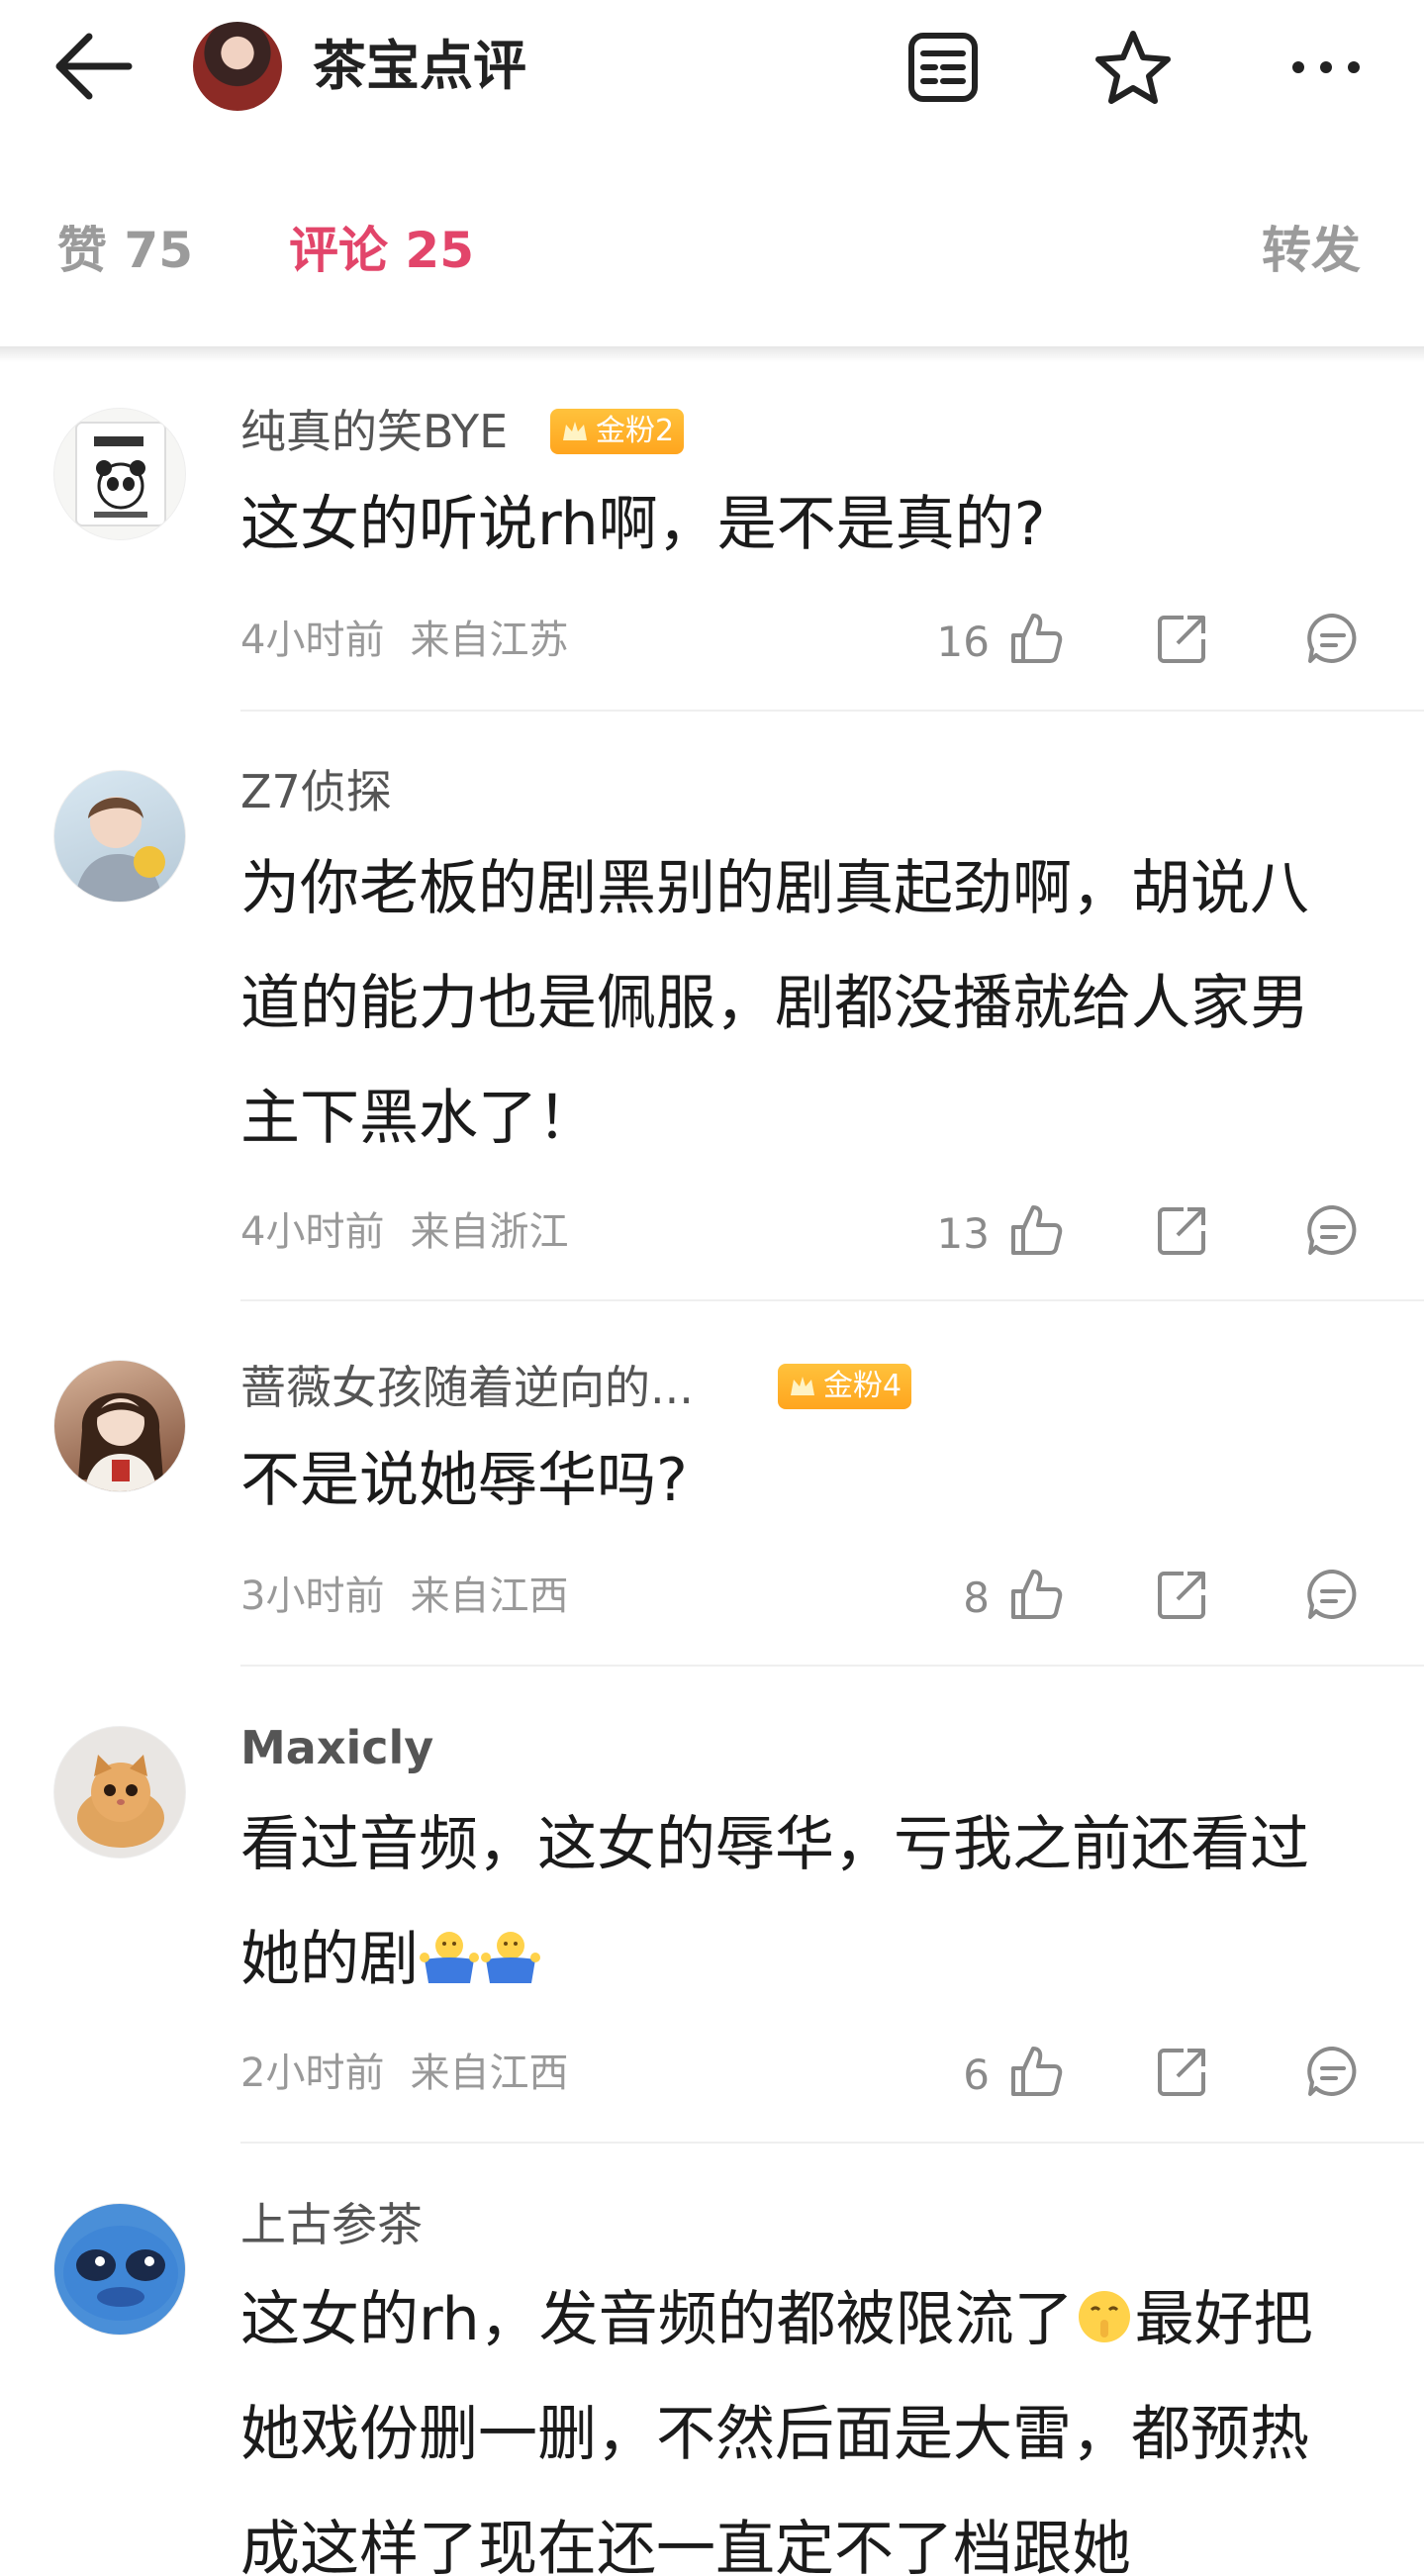 Image resolution: width=1424 pixels, height=2576 pixels. I want to click on comment-location: 来自江苏, so click(490, 640).